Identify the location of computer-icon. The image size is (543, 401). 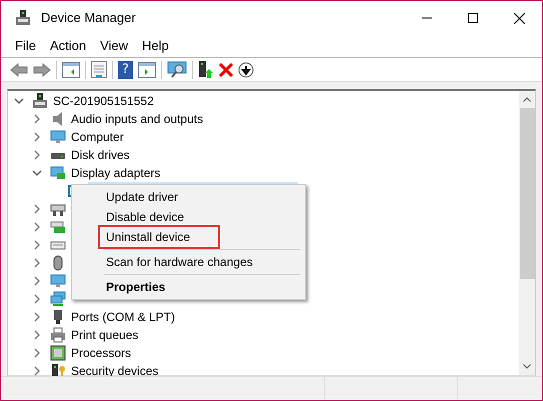
(40, 101).